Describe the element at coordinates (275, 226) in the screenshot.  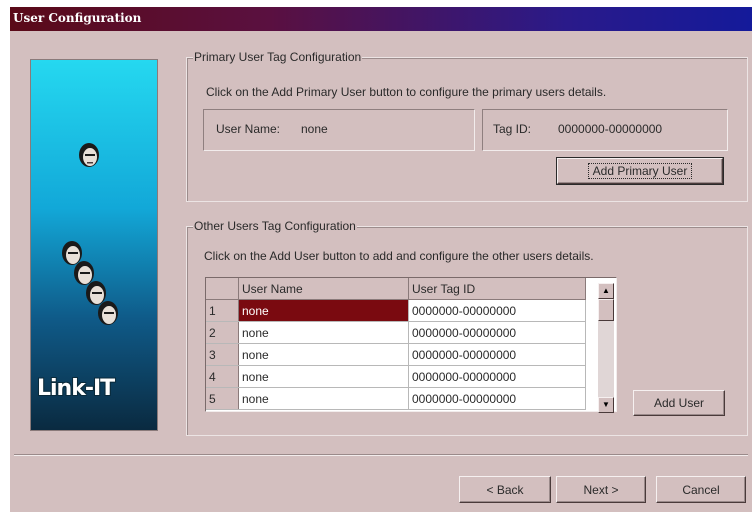
I see `other-group-legend: Other Users Tag Configuration` at that location.